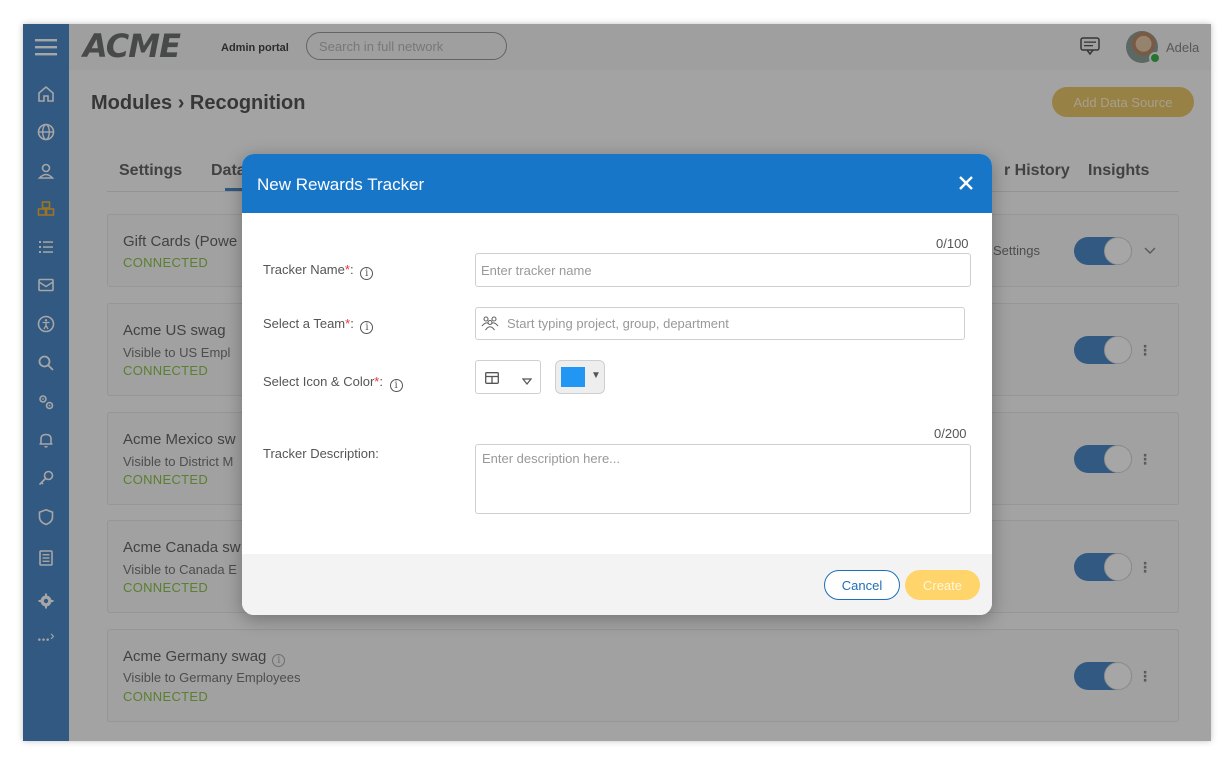 This screenshot has height=768, width=1232. Describe the element at coordinates (527, 382) in the screenshot. I see `caret-down-icon` at that location.